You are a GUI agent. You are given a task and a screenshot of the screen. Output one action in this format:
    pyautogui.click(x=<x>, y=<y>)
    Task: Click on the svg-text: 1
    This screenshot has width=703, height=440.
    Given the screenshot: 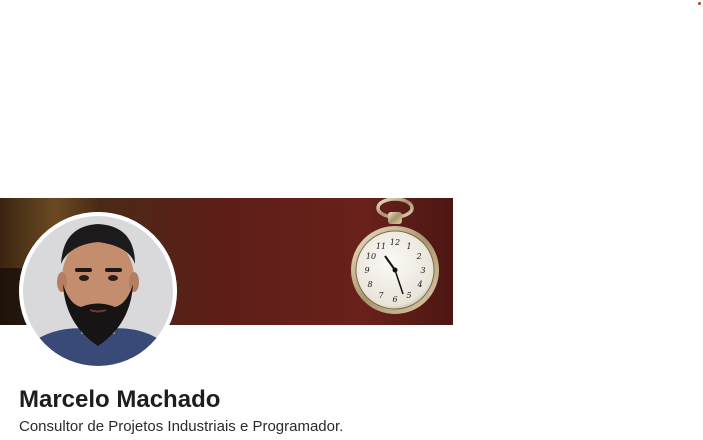 What is the action you would take?
    pyautogui.click(x=408, y=246)
    